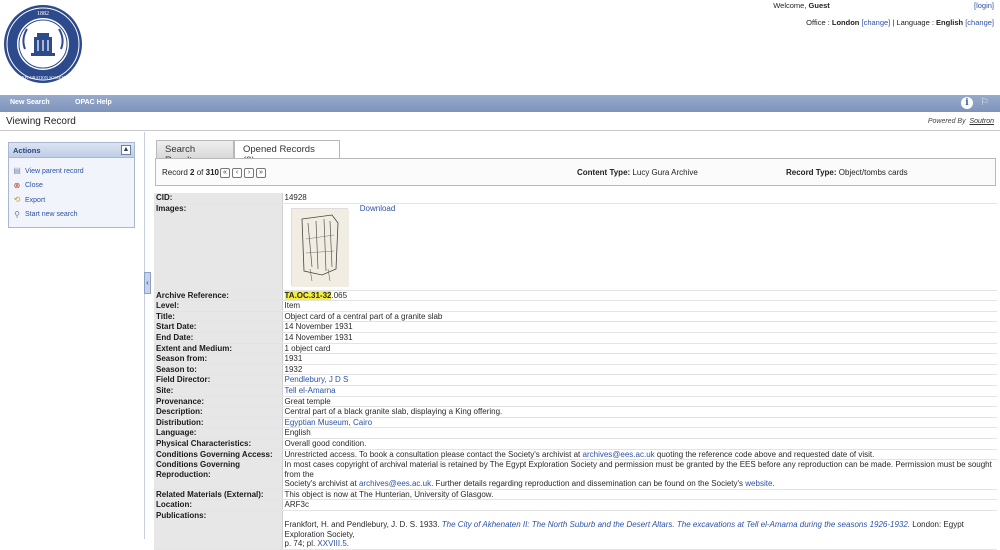  What do you see at coordinates (195, 153) in the screenshot?
I see `tab-search-results: Search Results` at bounding box center [195, 153].